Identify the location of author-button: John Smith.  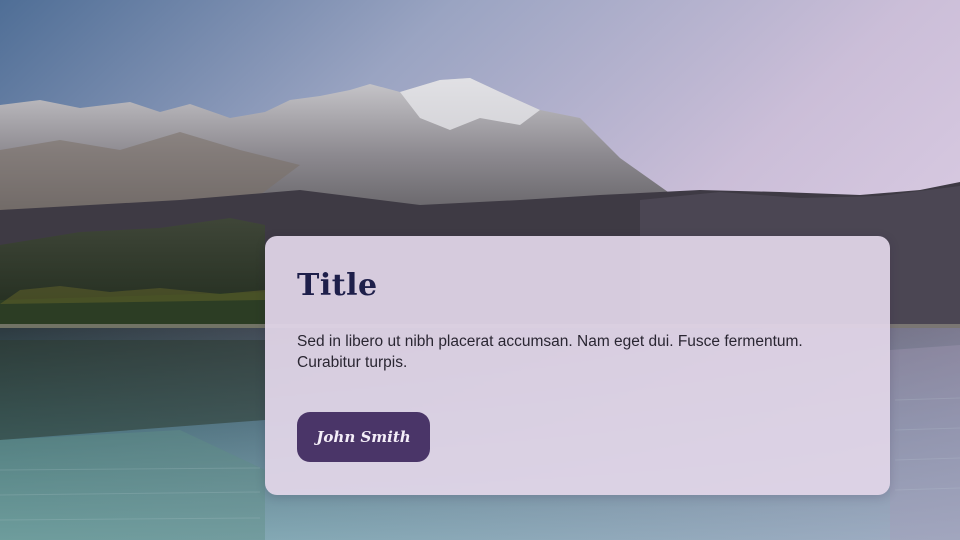
(363, 437).